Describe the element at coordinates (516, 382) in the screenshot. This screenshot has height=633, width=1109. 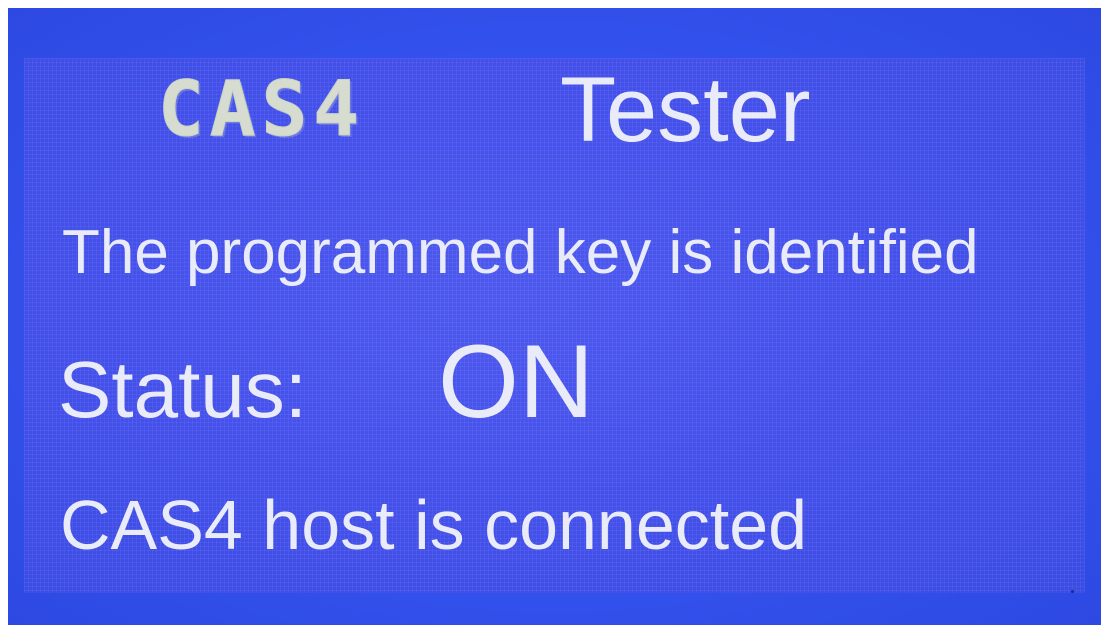
I see `status-value: ON` at that location.